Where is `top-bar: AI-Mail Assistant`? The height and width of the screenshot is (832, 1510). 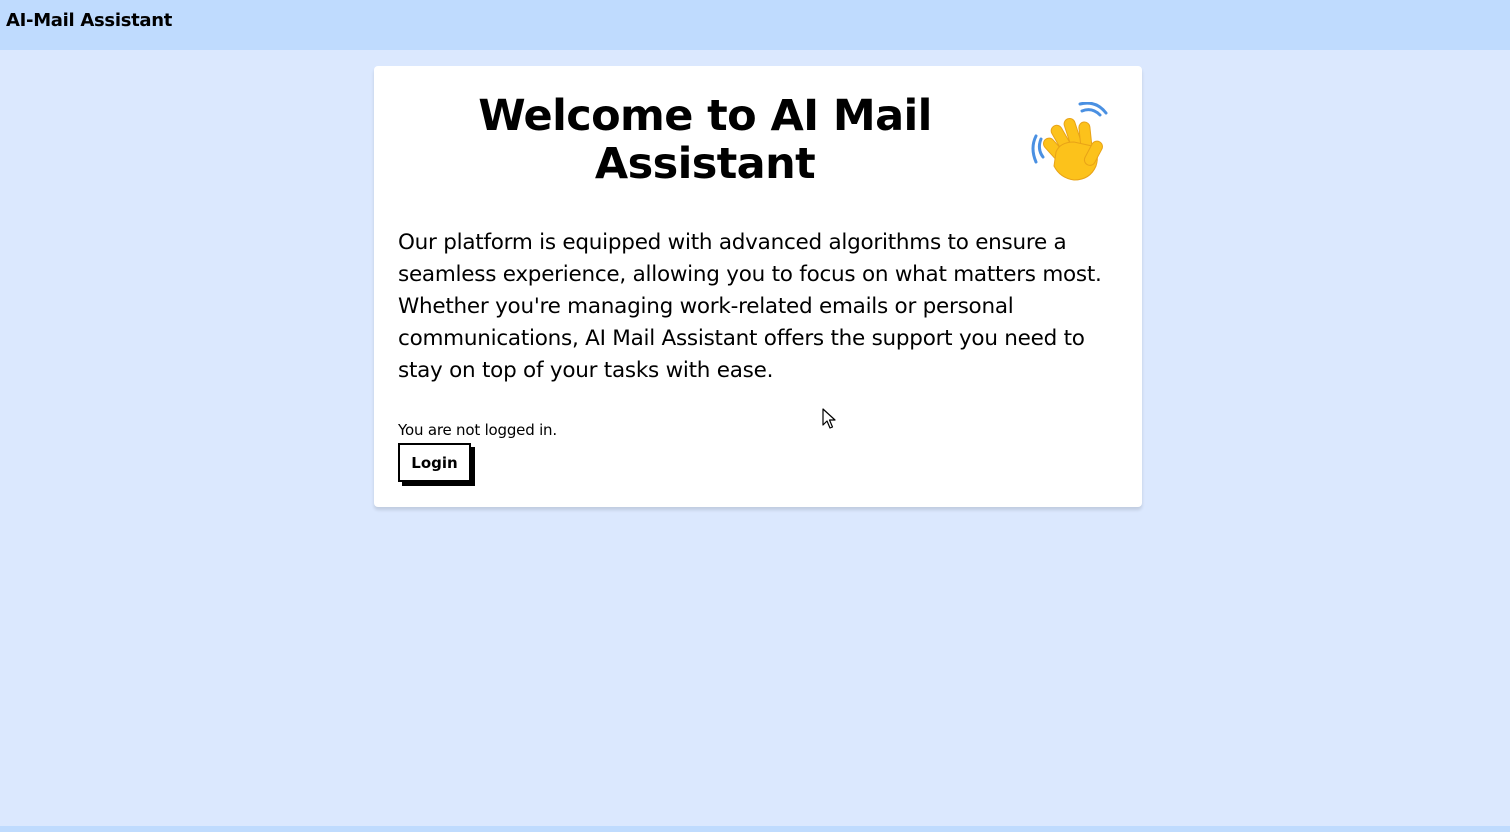
top-bar: AI-Mail Assistant is located at coordinates (755, 25).